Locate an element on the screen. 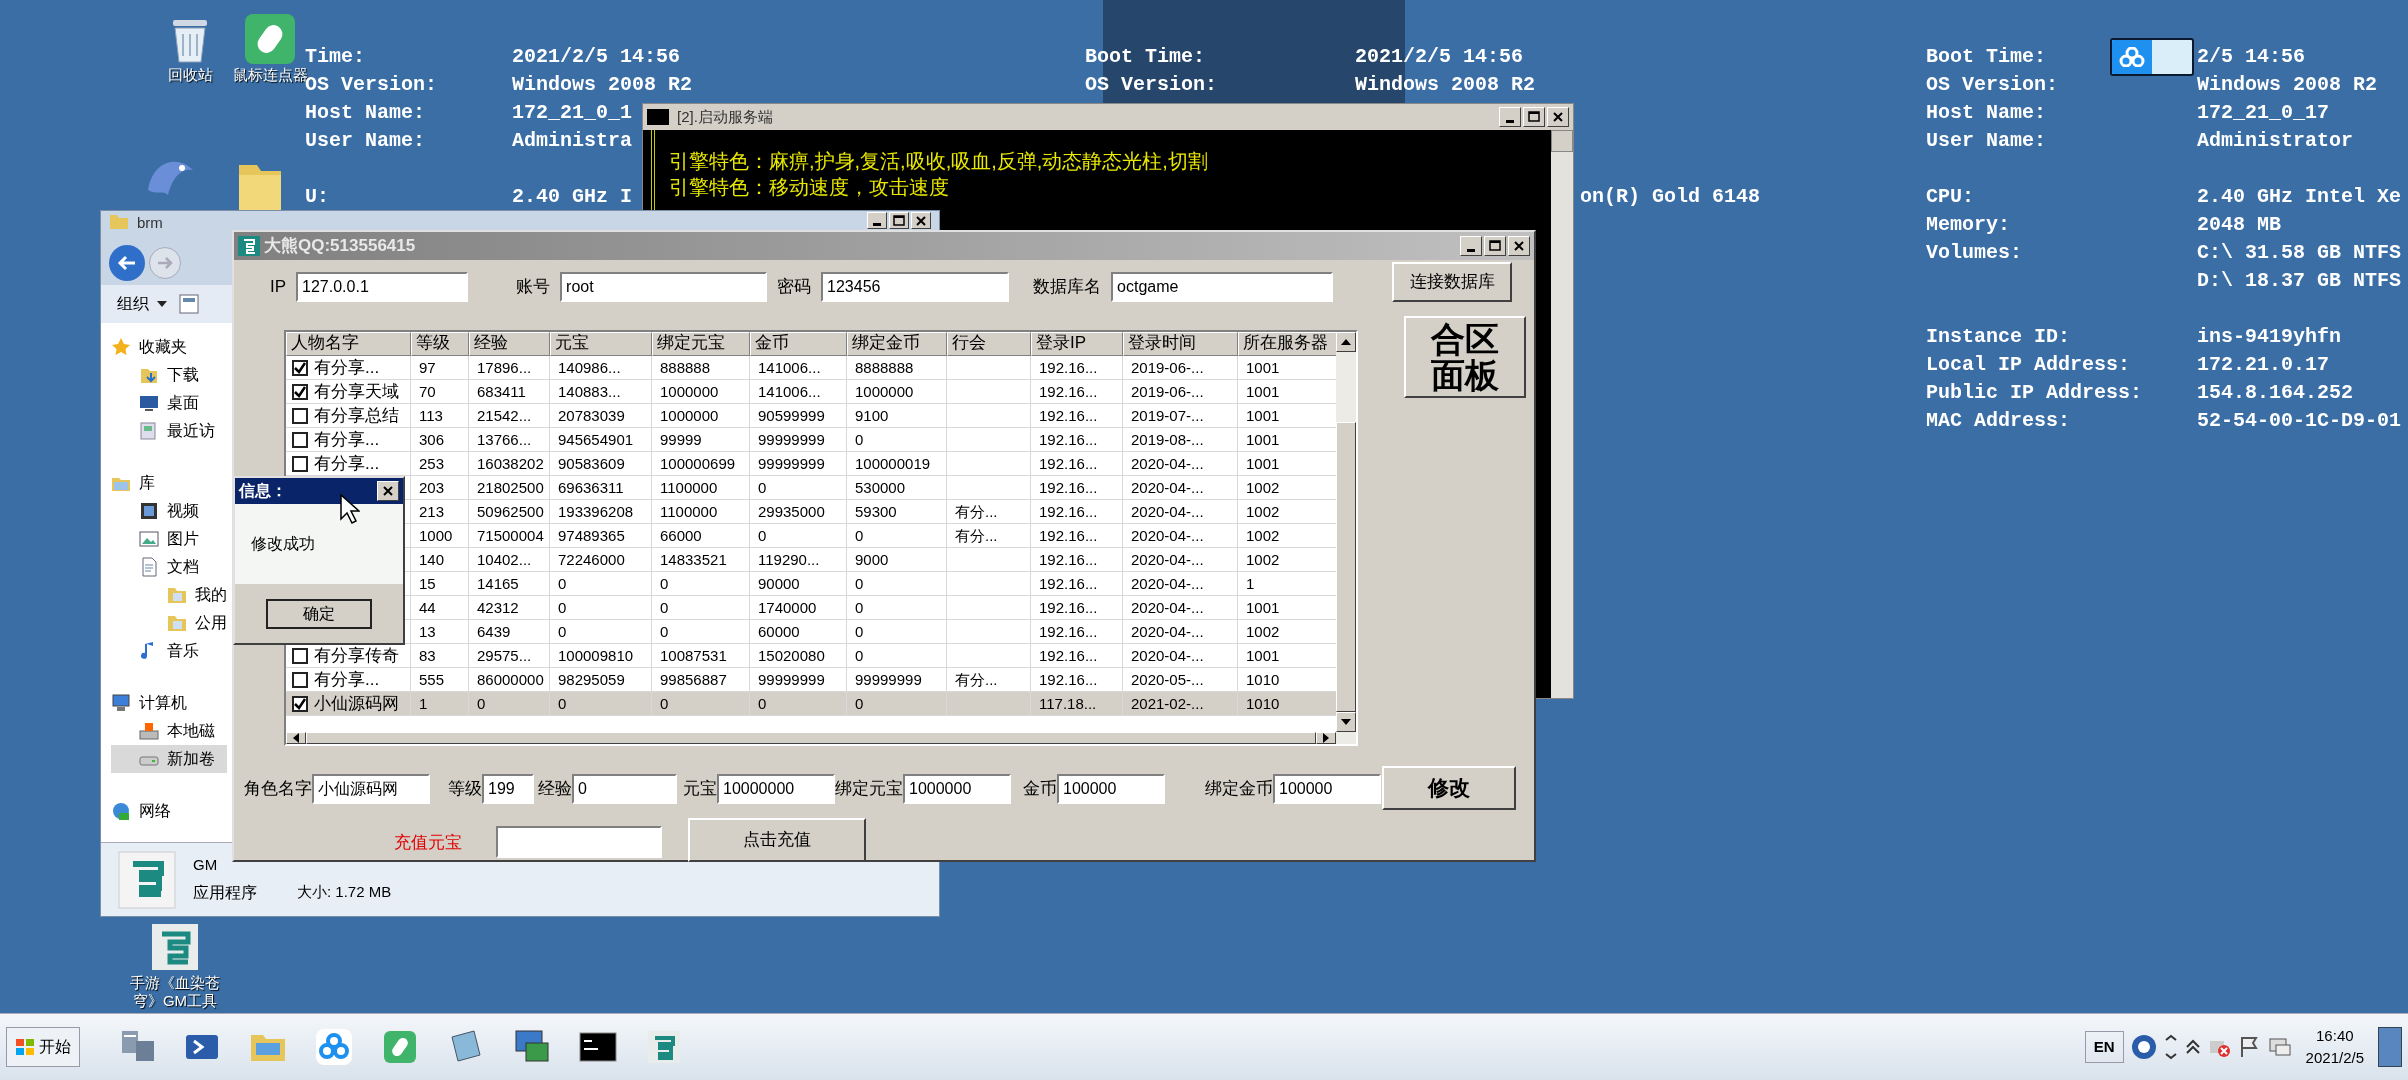  nav-item: 库 is located at coordinates (169, 483).